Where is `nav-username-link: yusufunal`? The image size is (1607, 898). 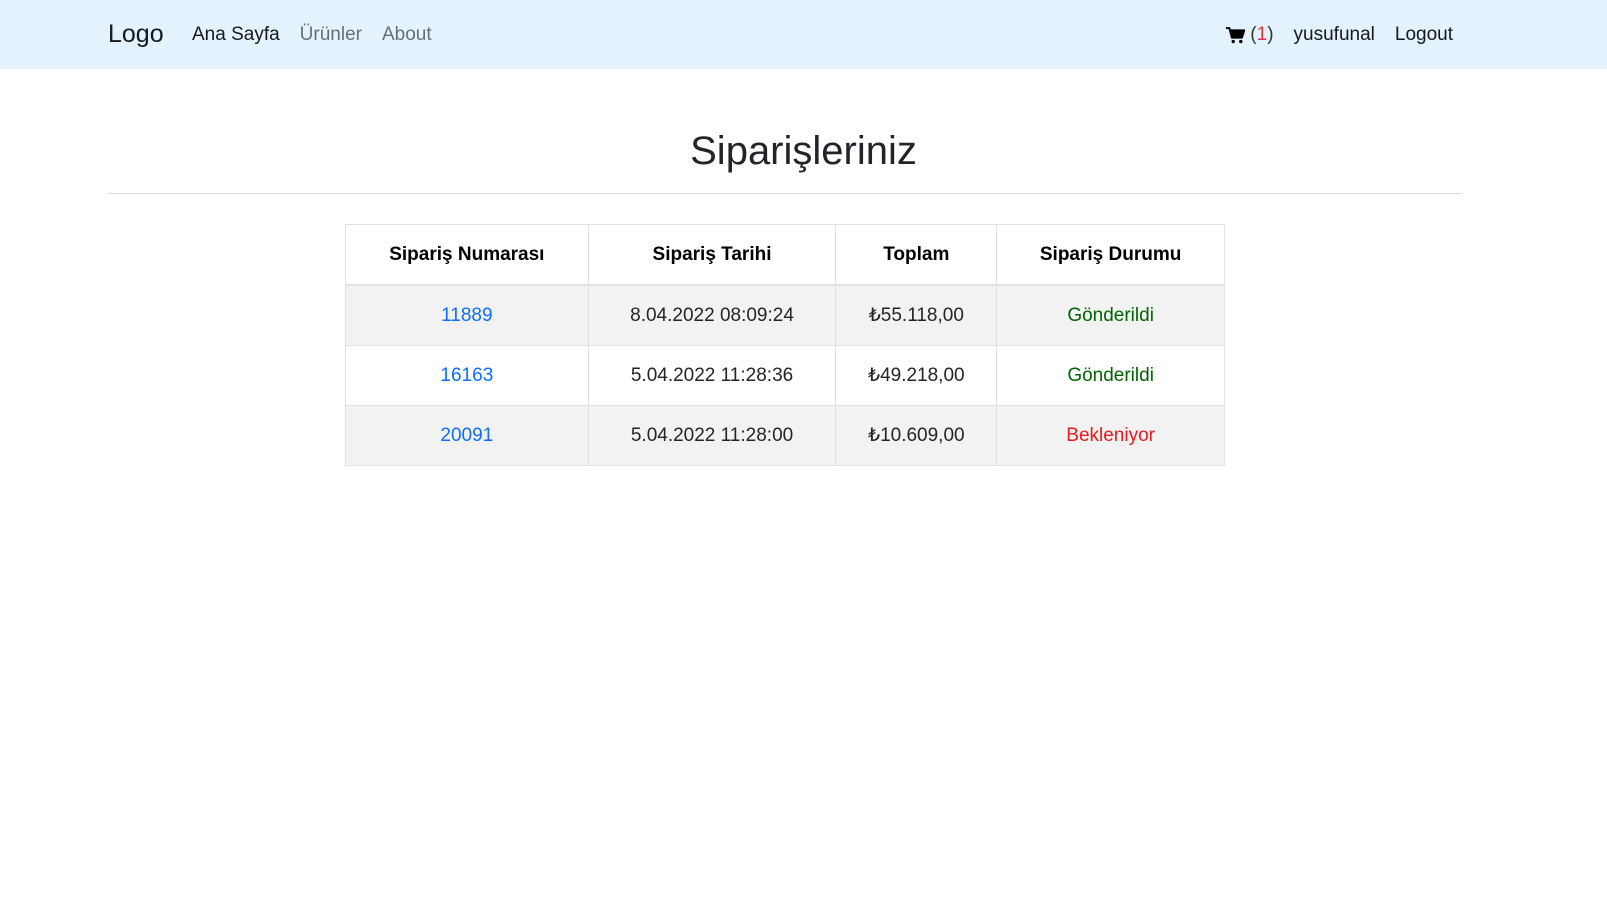 nav-username-link: yusufunal is located at coordinates (1334, 35).